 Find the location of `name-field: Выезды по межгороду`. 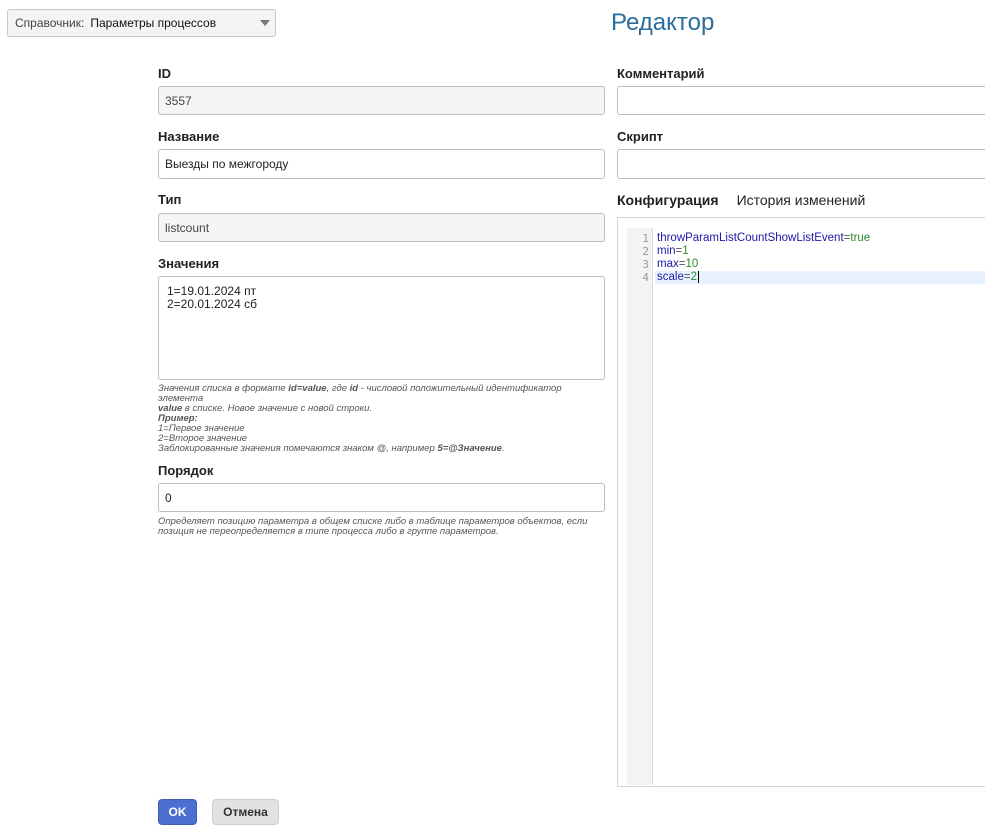

name-field: Выезды по межгороду is located at coordinates (381, 164).